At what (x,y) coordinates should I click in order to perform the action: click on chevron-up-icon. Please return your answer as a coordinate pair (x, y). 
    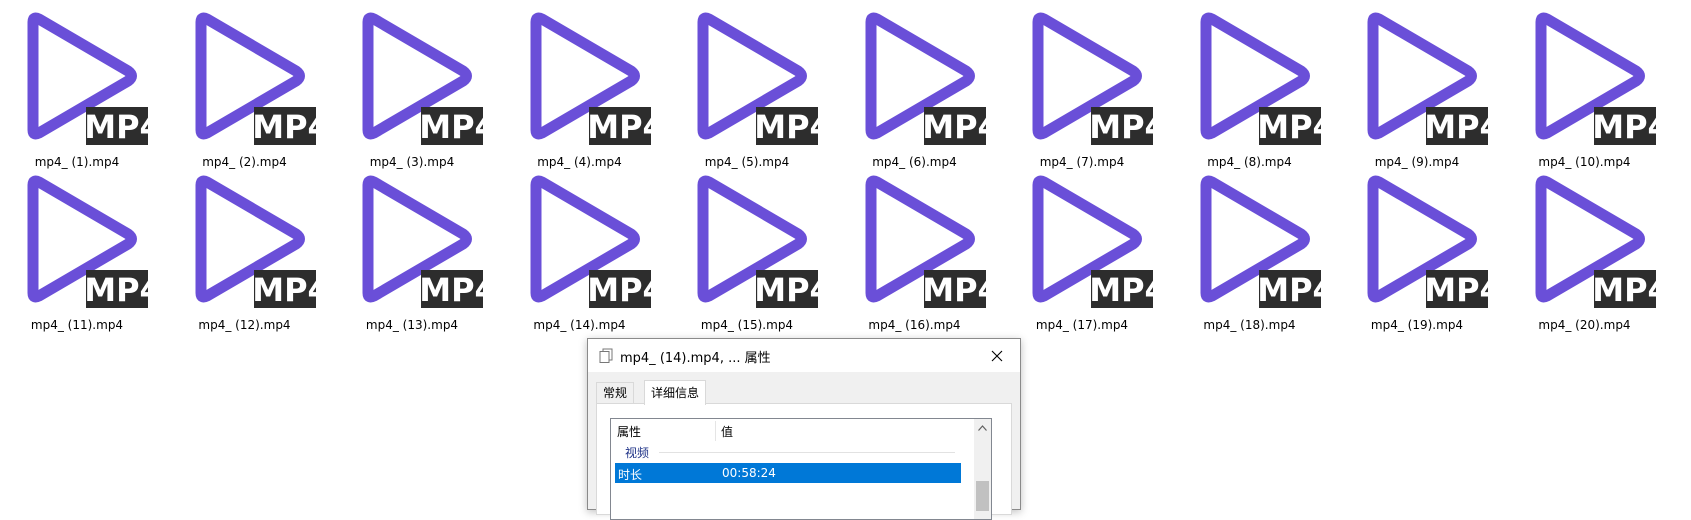
    Looking at the image, I should click on (982, 427).